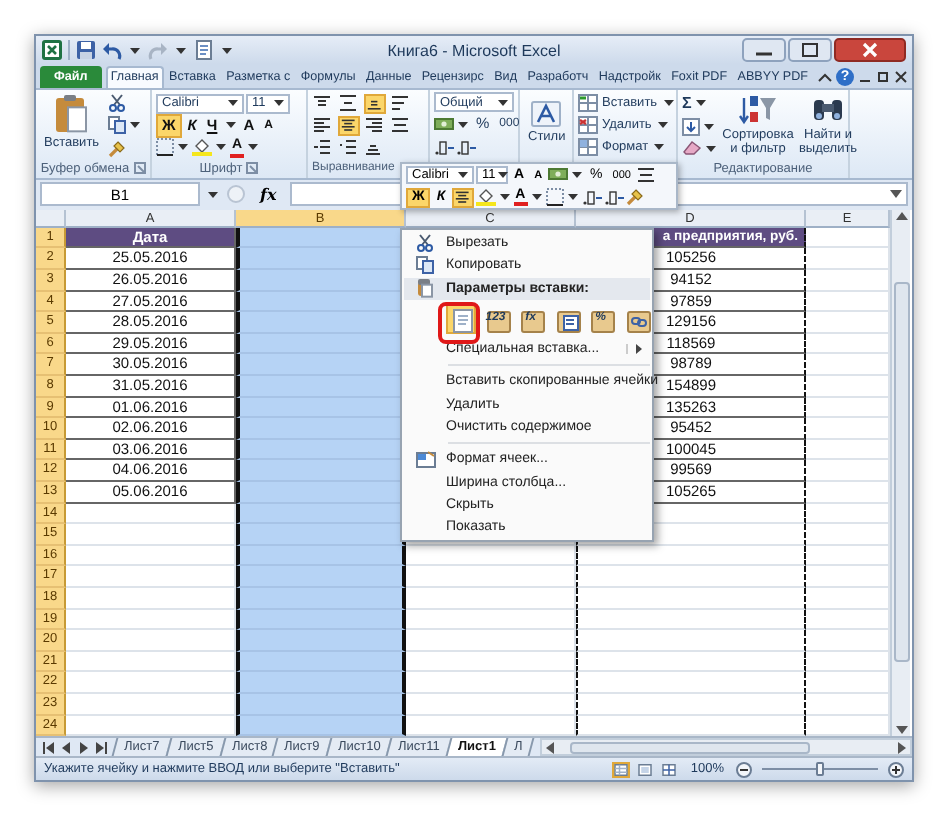 This screenshot has width=948, height=820. Describe the element at coordinates (474, 50) in the screenshot. I see `window-title: Книга6 - Microsoft Excel` at that location.